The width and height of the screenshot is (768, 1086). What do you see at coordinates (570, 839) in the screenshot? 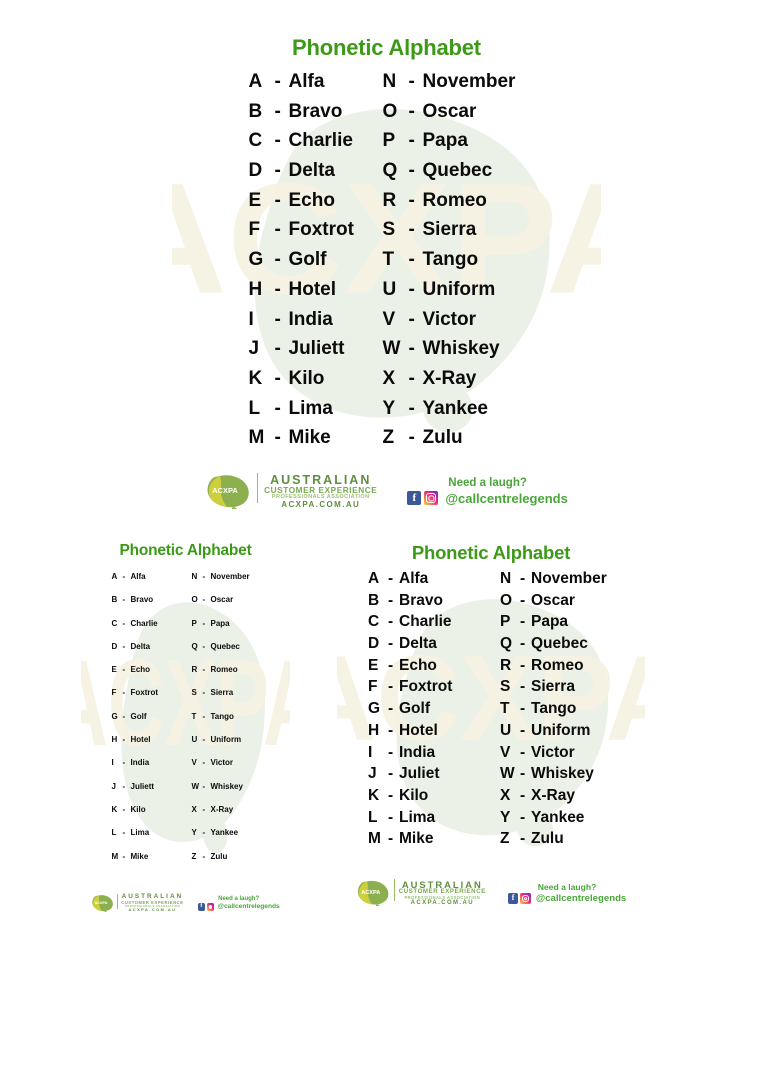
I see `alphabet-row: Z - Zulu` at bounding box center [570, 839].